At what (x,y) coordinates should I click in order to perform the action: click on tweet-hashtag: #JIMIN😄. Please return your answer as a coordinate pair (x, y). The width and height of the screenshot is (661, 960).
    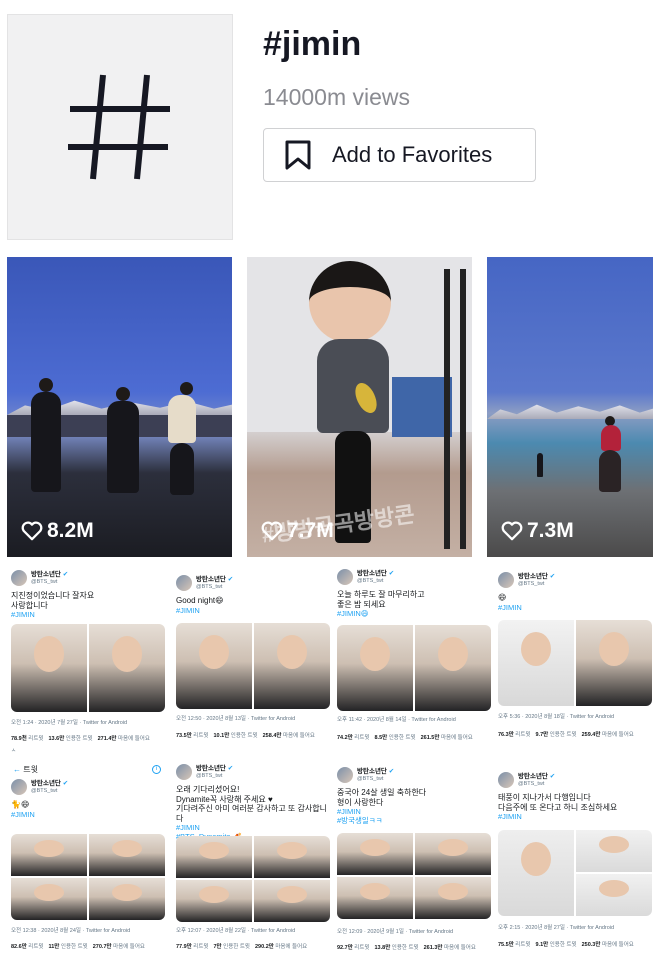
    Looking at the image, I should click on (415, 613).